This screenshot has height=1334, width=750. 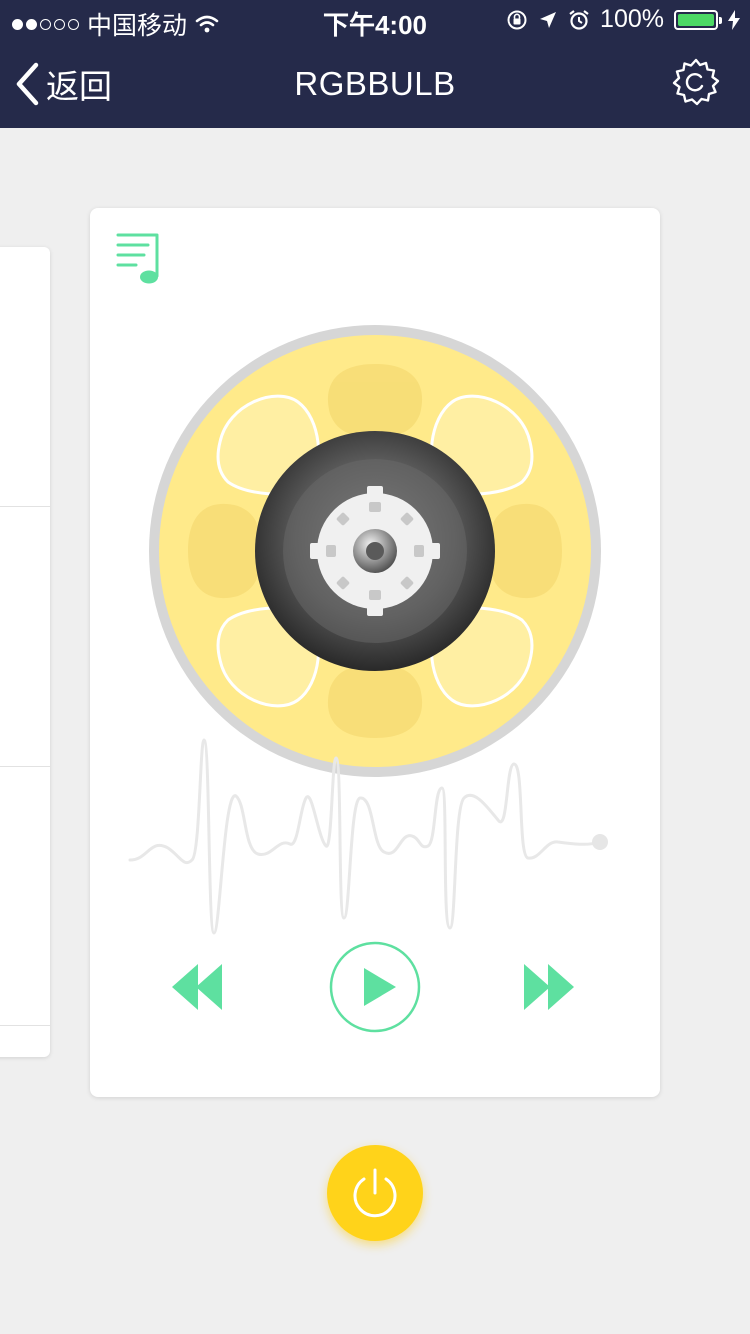 I want to click on header: 中国移动 下午4:00 100% 返回 RGBBULB, so click(x=375, y=64).